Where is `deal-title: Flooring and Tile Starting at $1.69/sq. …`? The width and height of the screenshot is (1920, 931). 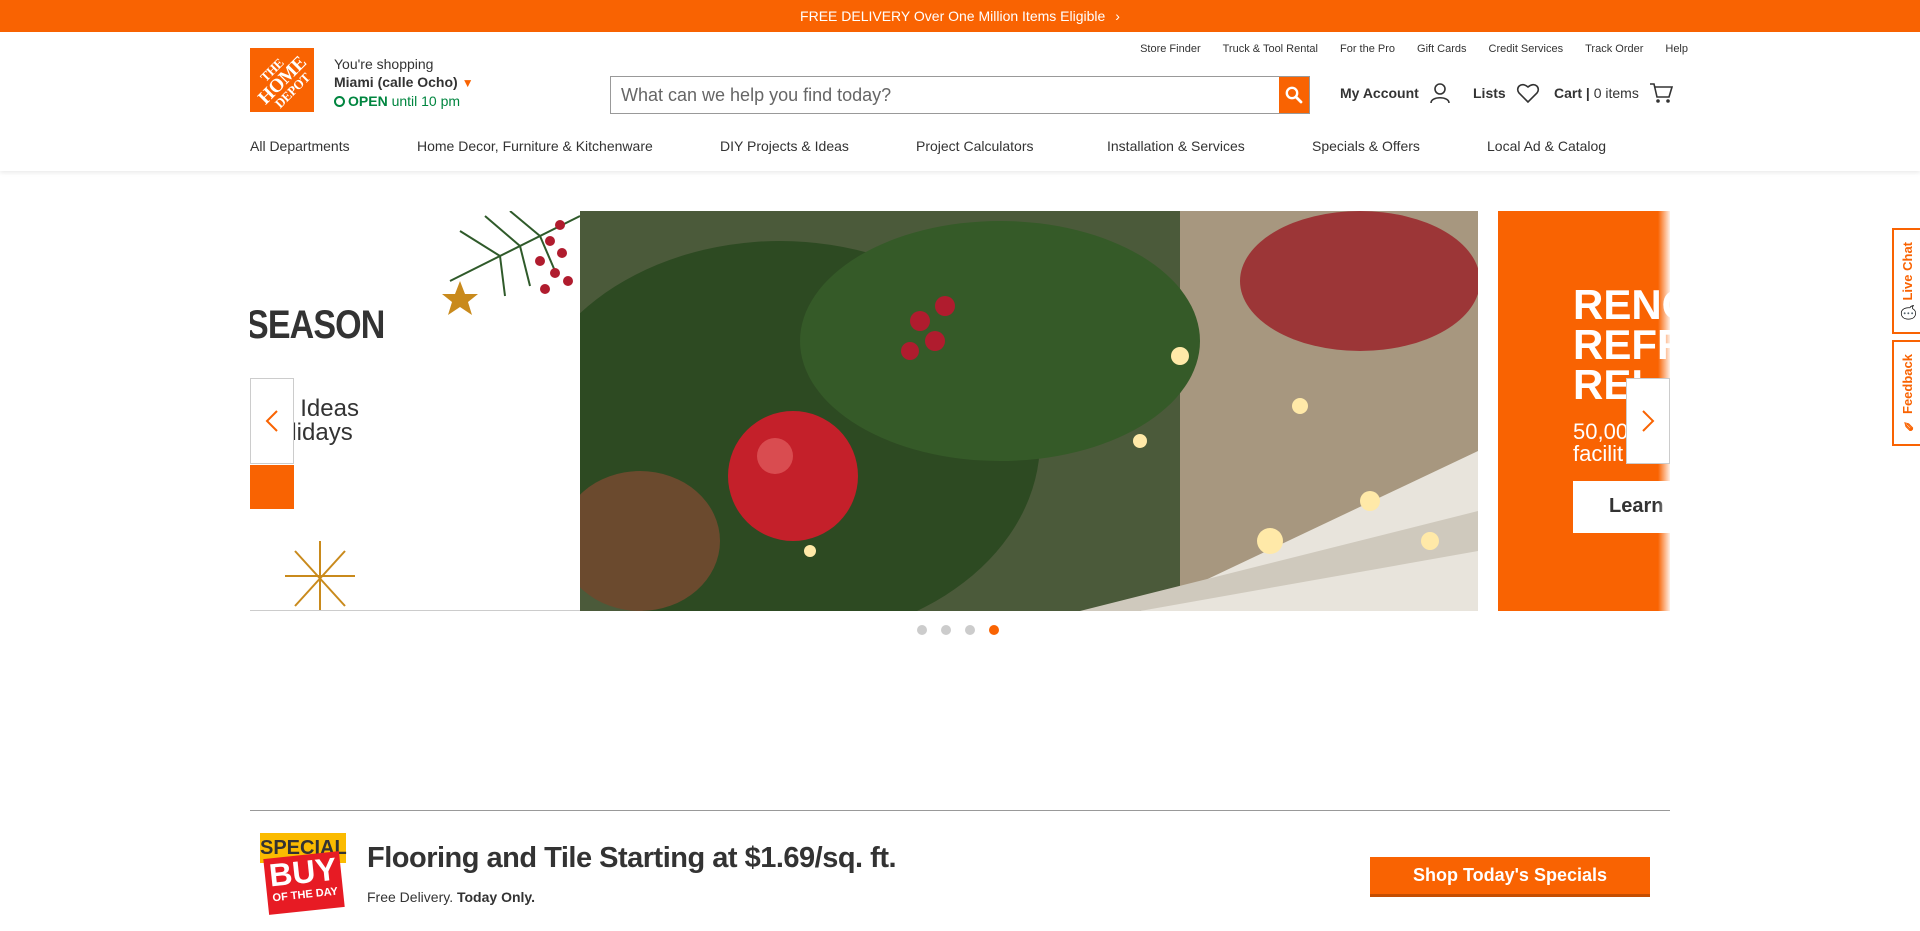 deal-title: Flooring and Tile Starting at $1.69/sq. … is located at coordinates (632, 858).